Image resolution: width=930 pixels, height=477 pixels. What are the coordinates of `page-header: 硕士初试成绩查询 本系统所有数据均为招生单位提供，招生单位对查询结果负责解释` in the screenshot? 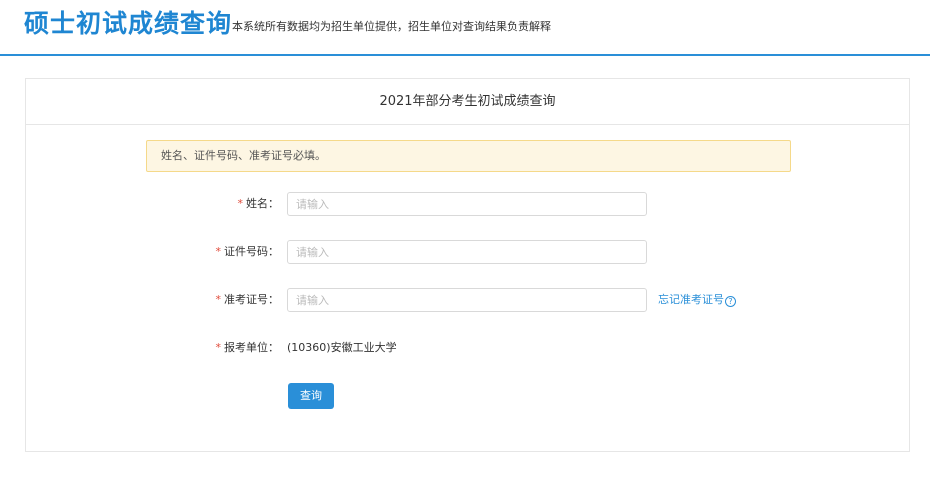 It's located at (465, 28).